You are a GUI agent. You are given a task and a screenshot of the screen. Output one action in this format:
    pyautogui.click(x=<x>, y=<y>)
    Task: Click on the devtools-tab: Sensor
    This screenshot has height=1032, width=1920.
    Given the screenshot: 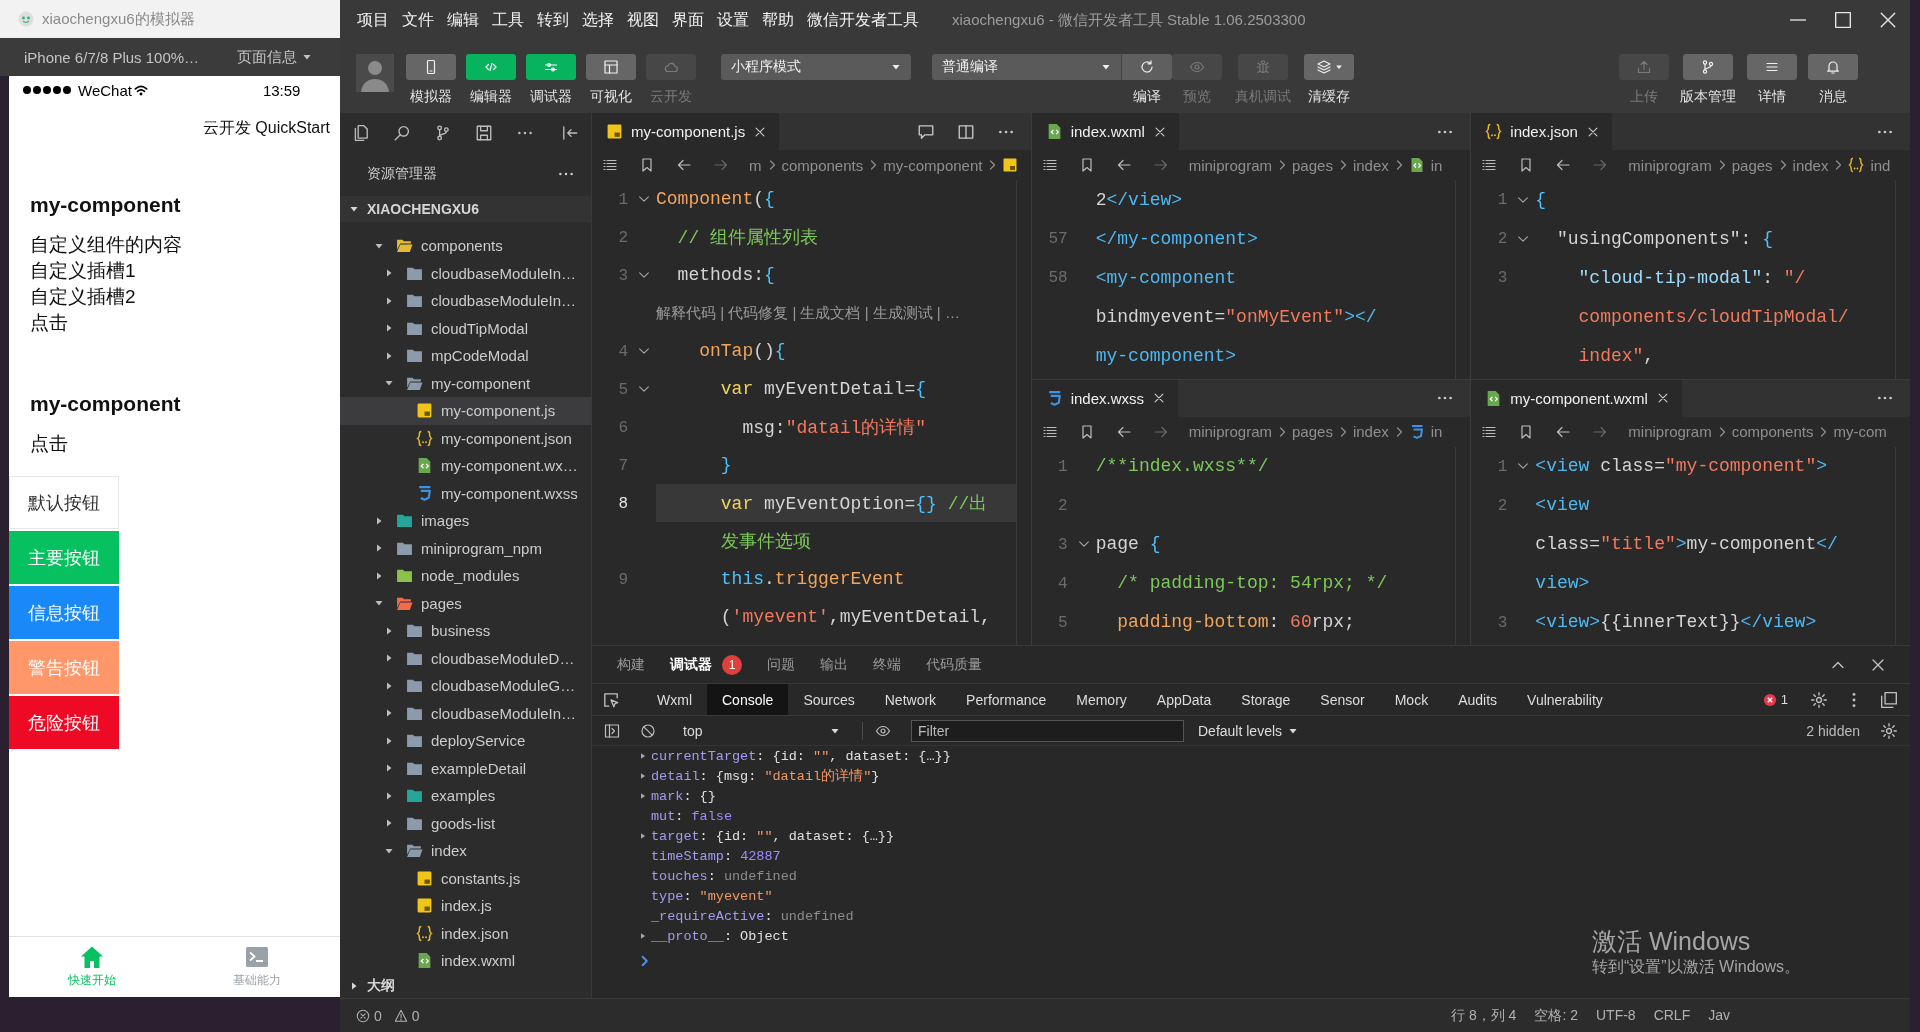 What is the action you would take?
    pyautogui.click(x=1342, y=699)
    